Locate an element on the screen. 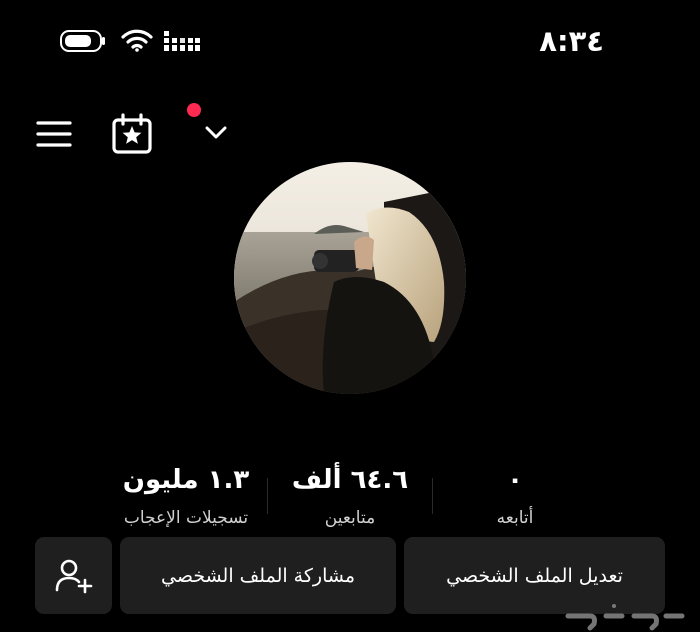 The width and height of the screenshot is (700, 632). following-count: ٠ is located at coordinates (515, 480).